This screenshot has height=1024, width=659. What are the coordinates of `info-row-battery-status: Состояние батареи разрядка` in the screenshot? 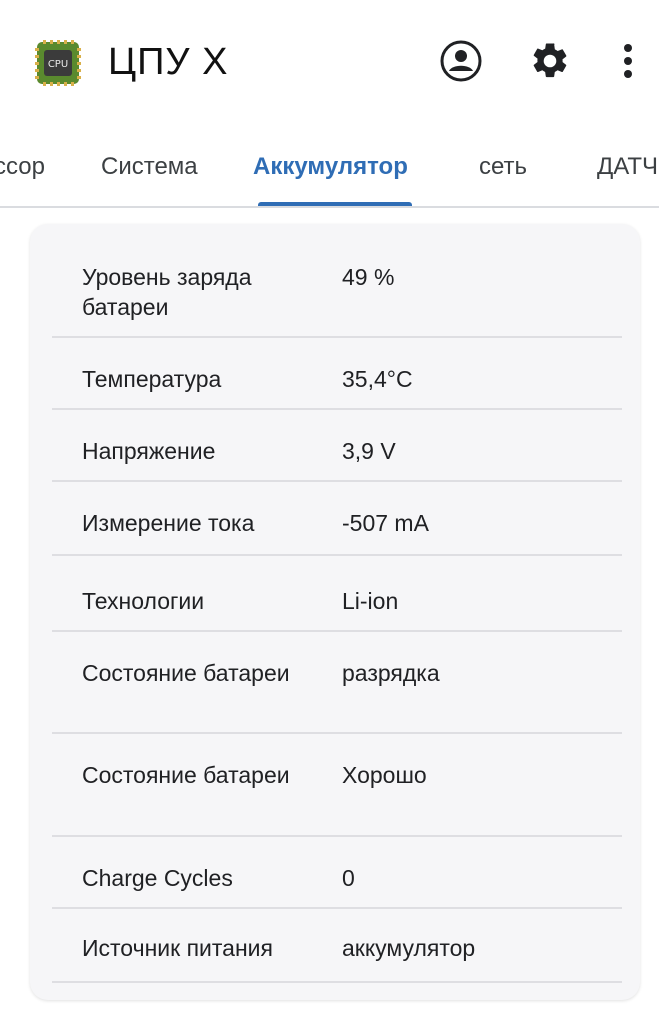 It's located at (337, 683).